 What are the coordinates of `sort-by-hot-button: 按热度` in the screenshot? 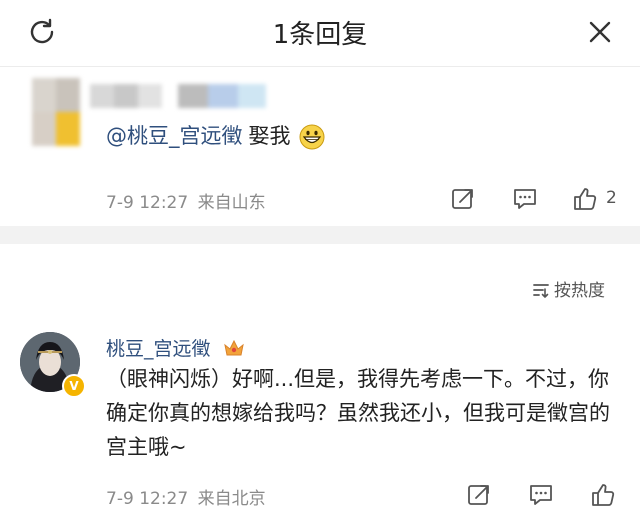 It's located at (568, 288).